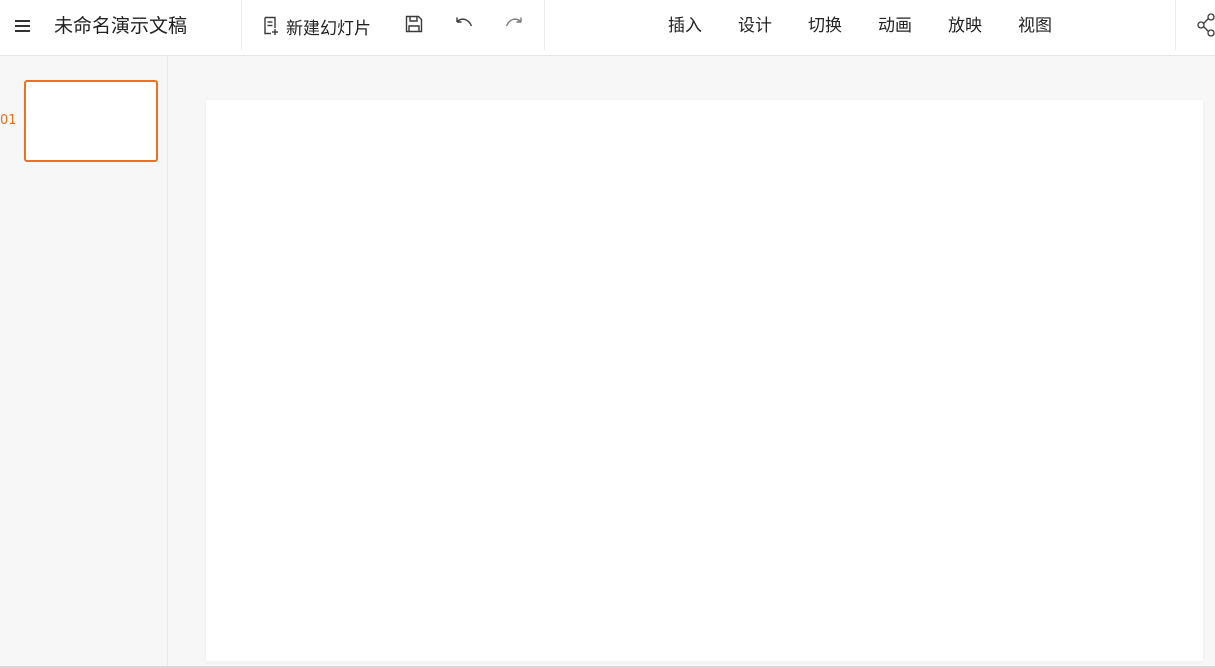 This screenshot has width=1215, height=668. Describe the element at coordinates (23, 26) in the screenshot. I see `hamburger-menu-icon` at that location.